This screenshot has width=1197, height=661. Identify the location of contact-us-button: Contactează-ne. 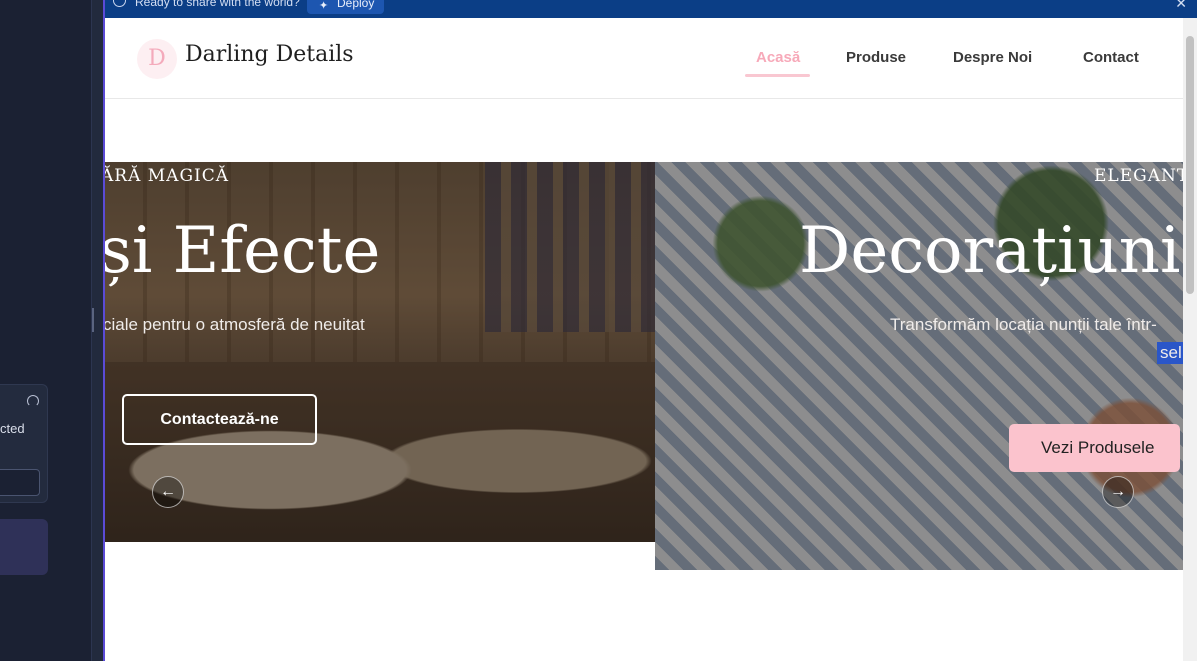
(219, 419).